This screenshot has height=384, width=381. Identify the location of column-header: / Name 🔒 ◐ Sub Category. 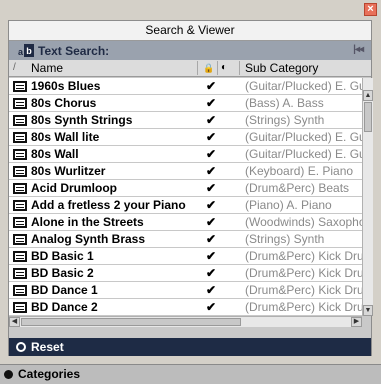
(190, 68).